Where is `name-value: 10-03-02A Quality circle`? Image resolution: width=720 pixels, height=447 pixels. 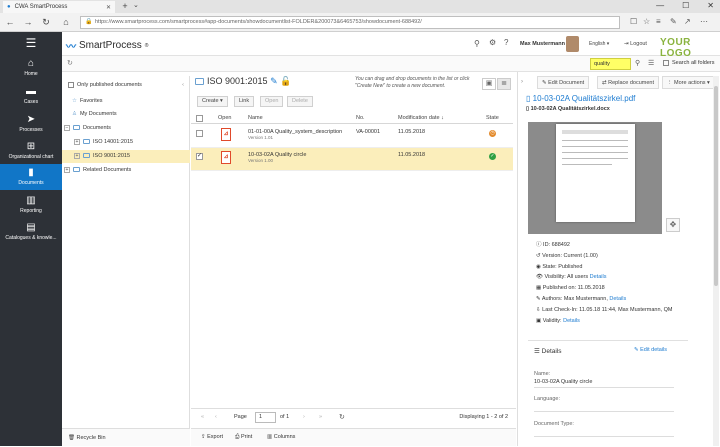 name-value: 10-03-02A Quality circle is located at coordinates (604, 382).